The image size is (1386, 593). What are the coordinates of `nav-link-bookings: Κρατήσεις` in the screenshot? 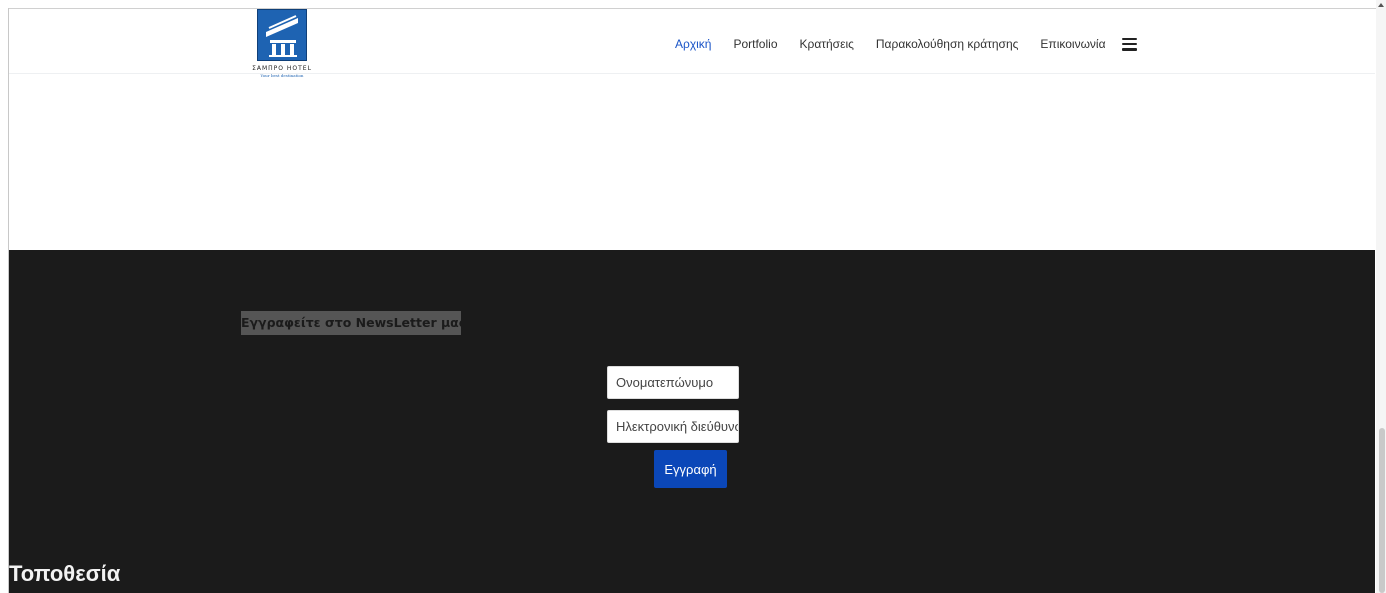 It's located at (827, 44).